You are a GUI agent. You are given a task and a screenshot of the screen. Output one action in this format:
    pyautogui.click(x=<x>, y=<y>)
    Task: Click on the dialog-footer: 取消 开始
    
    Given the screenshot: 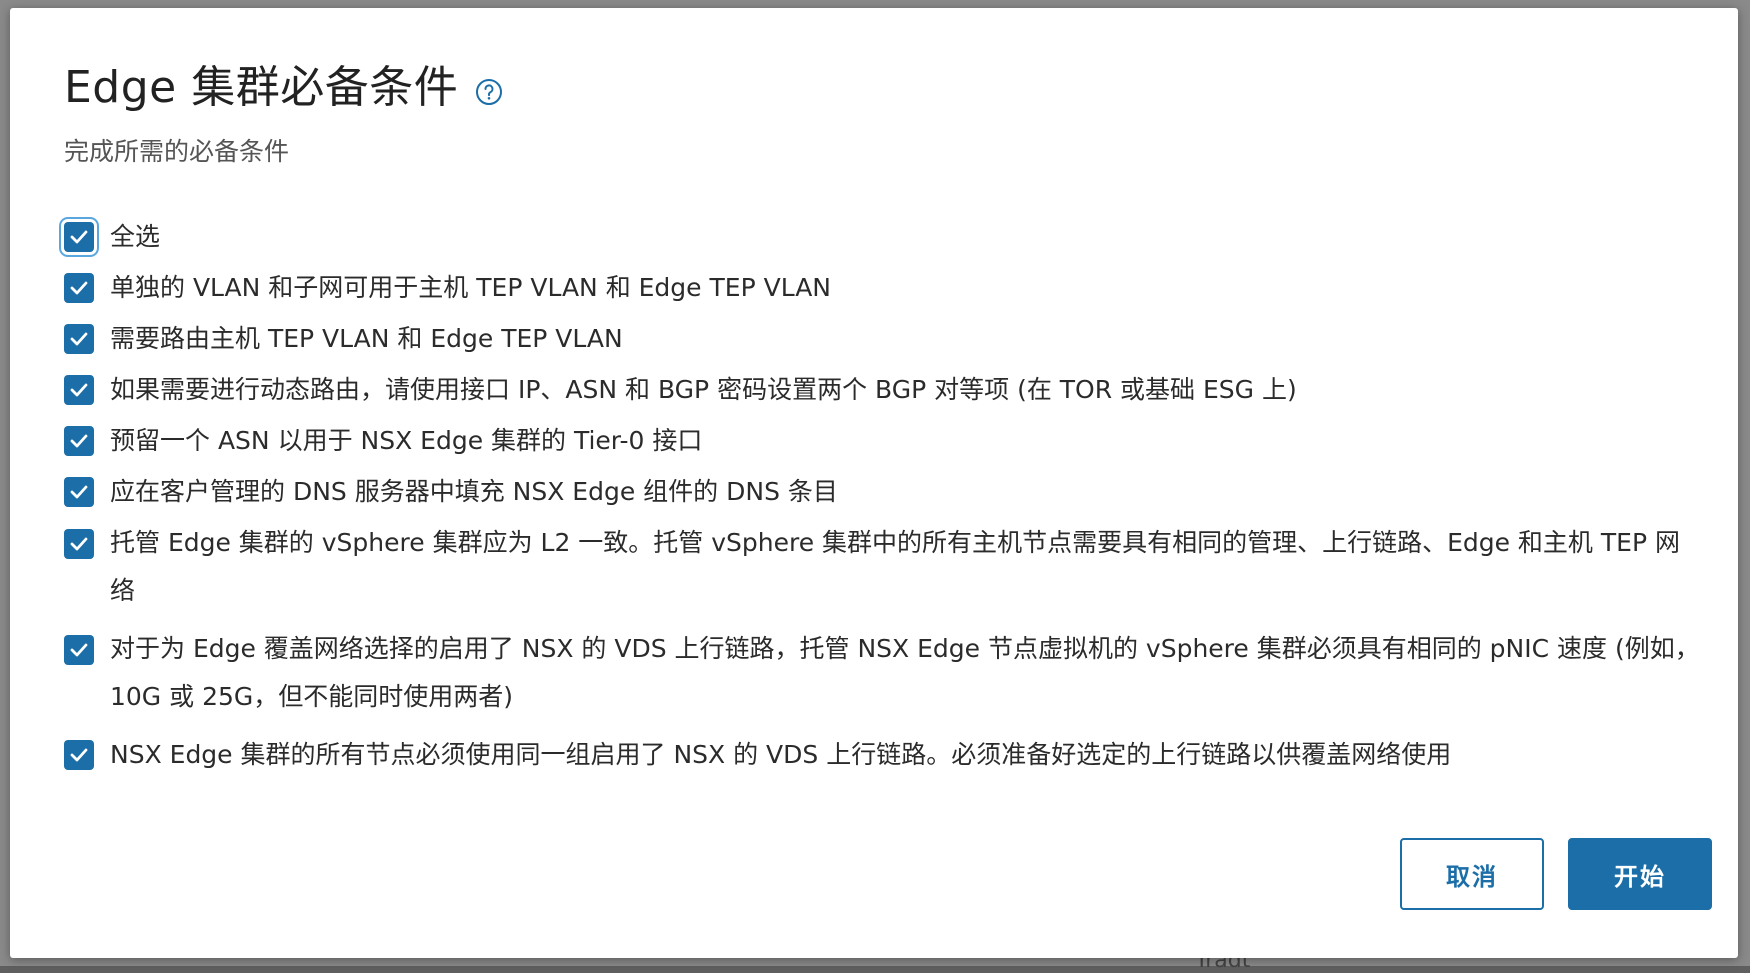 What is the action you would take?
    pyautogui.click(x=1556, y=874)
    